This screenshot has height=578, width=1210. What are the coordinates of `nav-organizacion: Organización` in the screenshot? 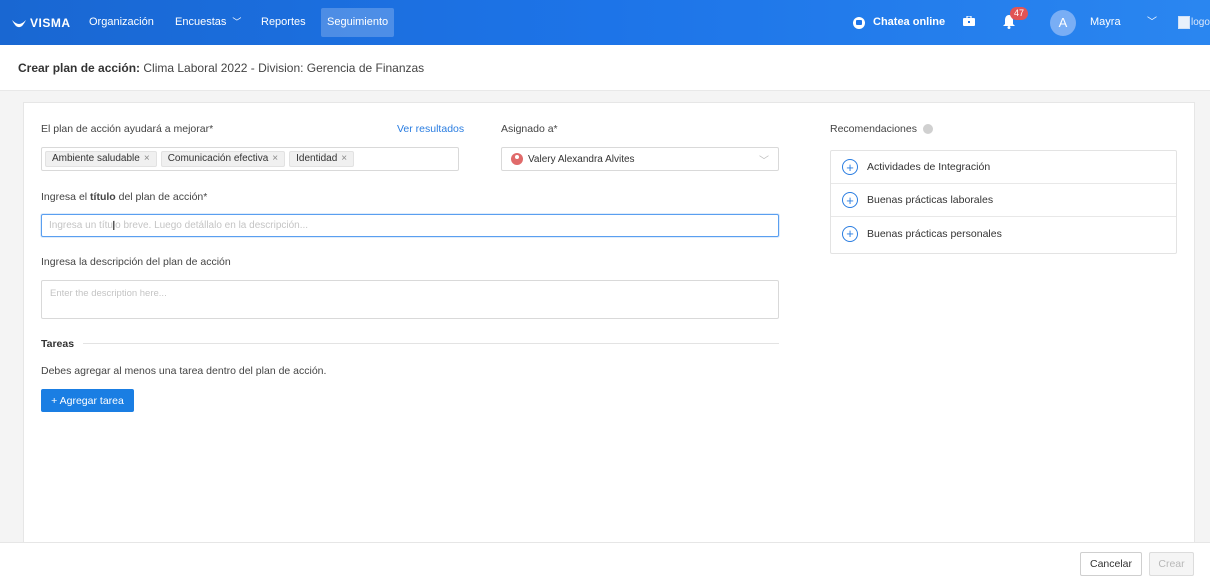 It's located at (121, 22).